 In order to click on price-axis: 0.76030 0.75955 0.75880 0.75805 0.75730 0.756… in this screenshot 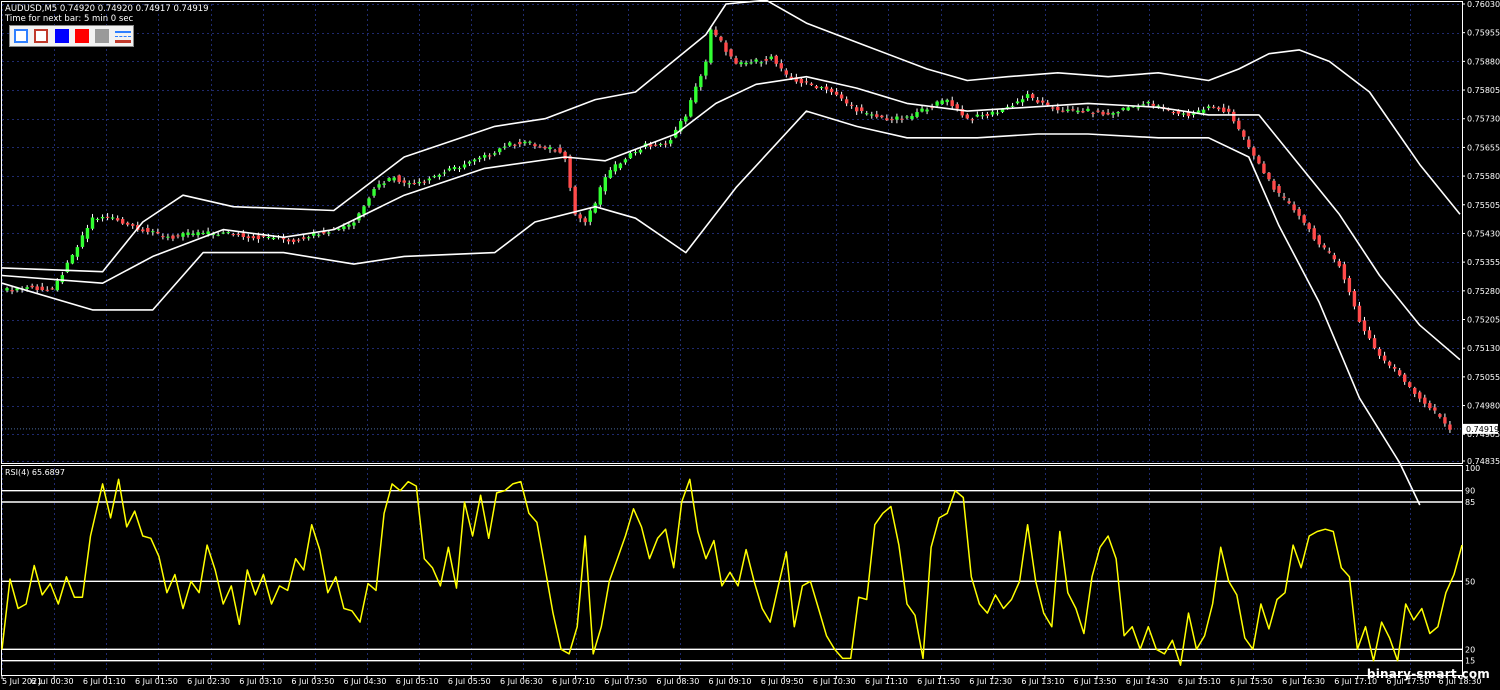, I will do `click(1481, 233)`.